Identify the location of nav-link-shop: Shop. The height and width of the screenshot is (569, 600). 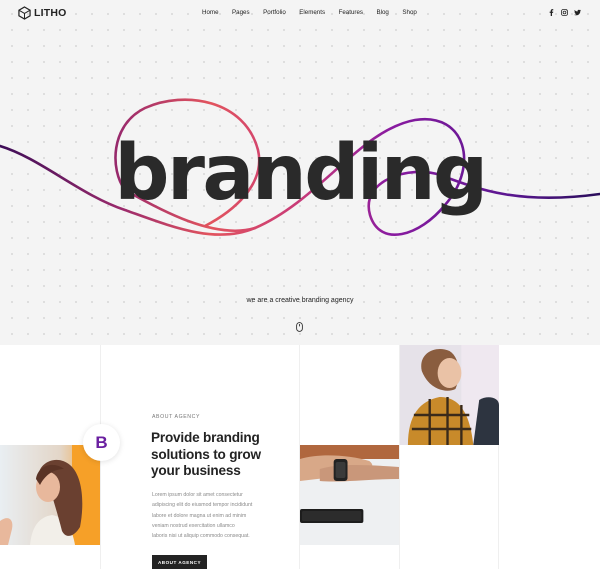
(409, 13).